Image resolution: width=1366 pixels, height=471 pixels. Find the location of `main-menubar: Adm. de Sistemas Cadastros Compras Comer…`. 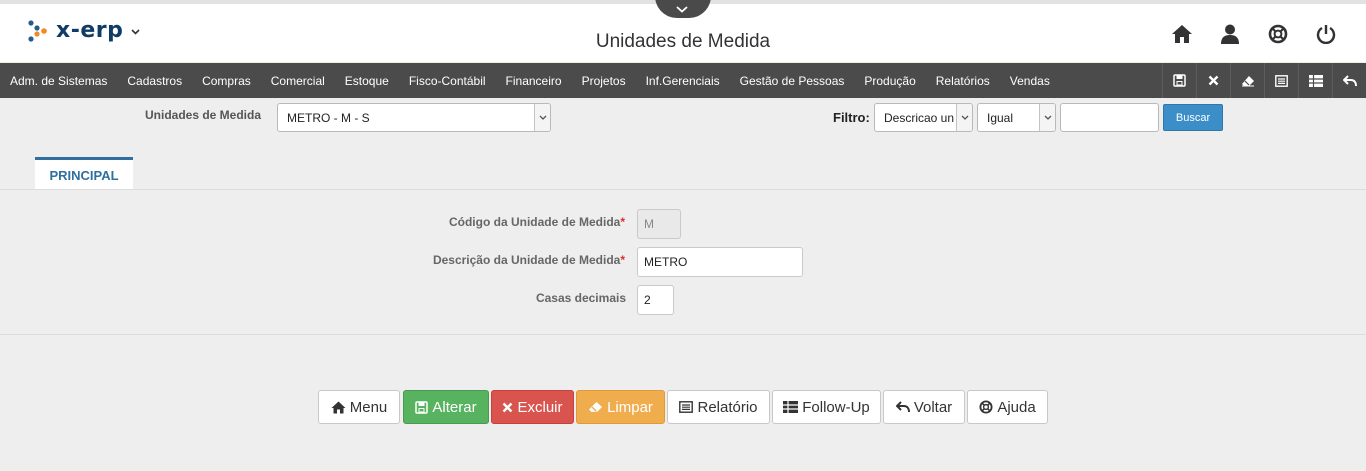

main-menubar: Adm. de Sistemas Cadastros Compras Comer… is located at coordinates (683, 80).